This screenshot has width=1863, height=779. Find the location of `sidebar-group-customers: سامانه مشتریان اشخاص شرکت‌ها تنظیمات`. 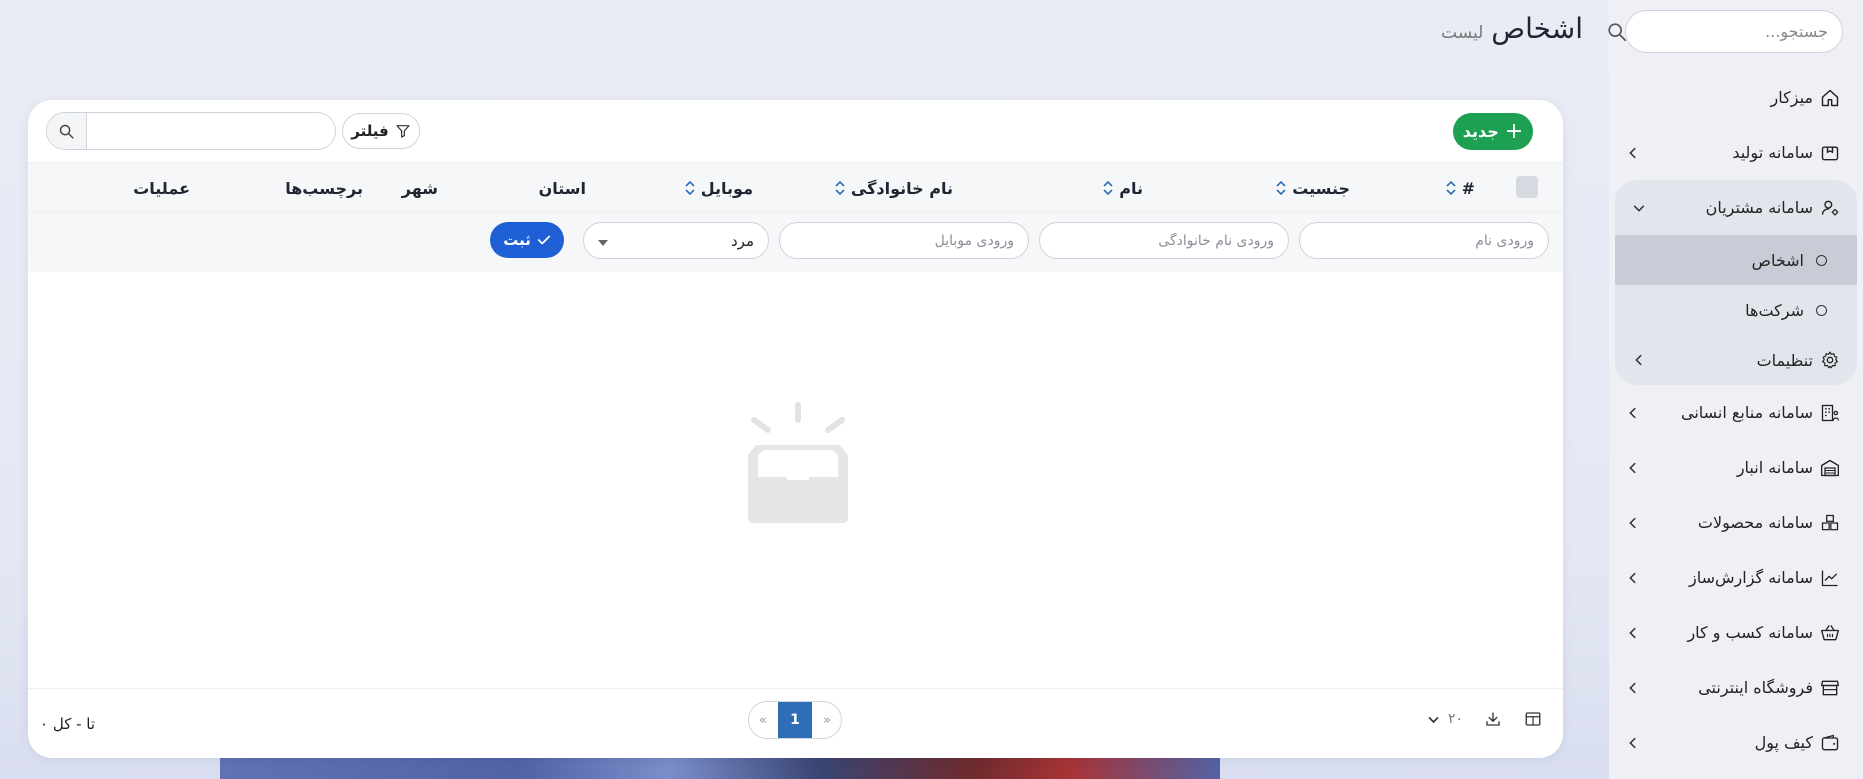

sidebar-group-customers: سامانه مشتریان اشخاص شرکت‌ها تنظیمات is located at coordinates (1736, 282).